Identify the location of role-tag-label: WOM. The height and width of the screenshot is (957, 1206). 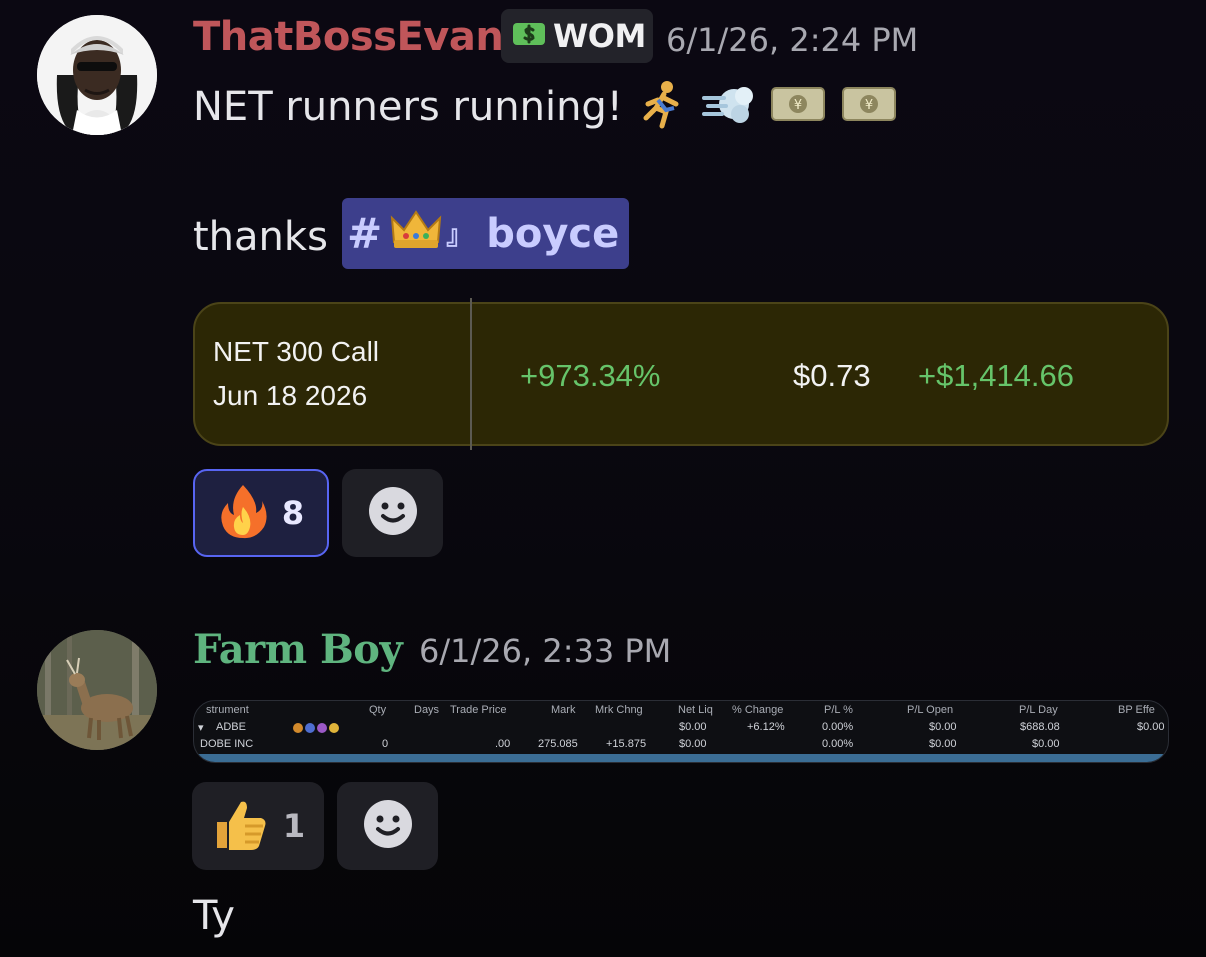
(599, 36).